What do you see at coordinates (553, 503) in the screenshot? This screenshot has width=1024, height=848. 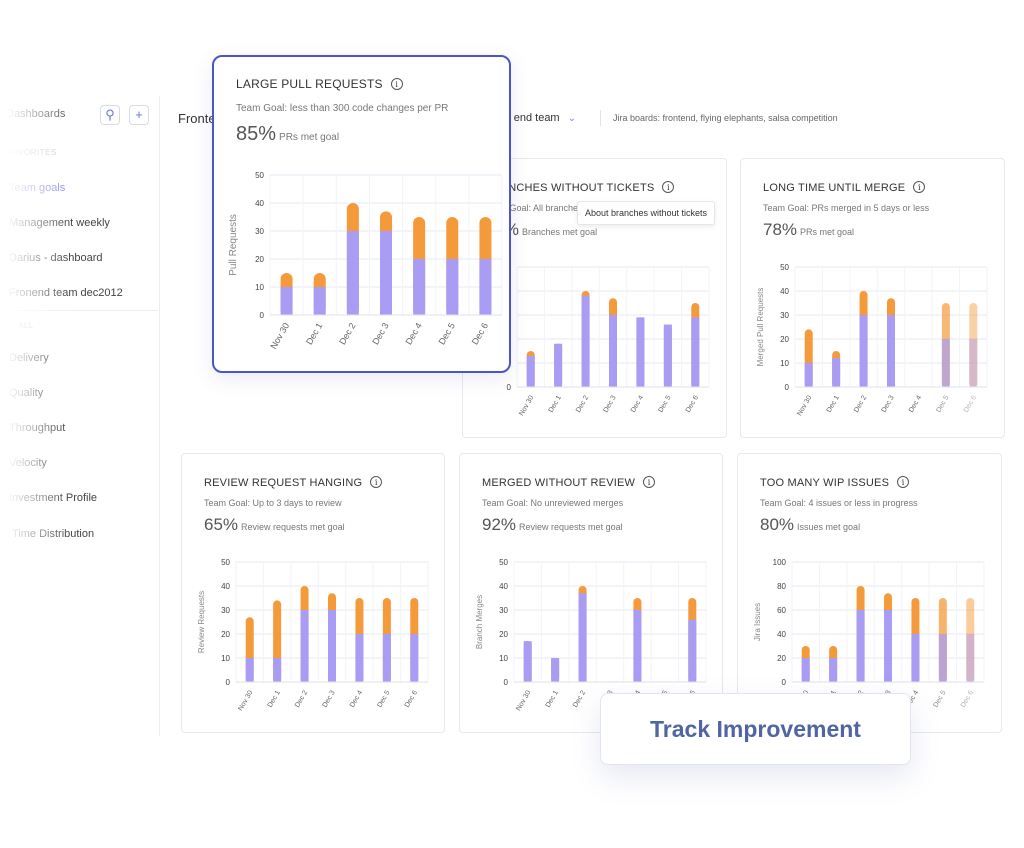 I see `team-goal: Team Goal: No unreviewed merges` at bounding box center [553, 503].